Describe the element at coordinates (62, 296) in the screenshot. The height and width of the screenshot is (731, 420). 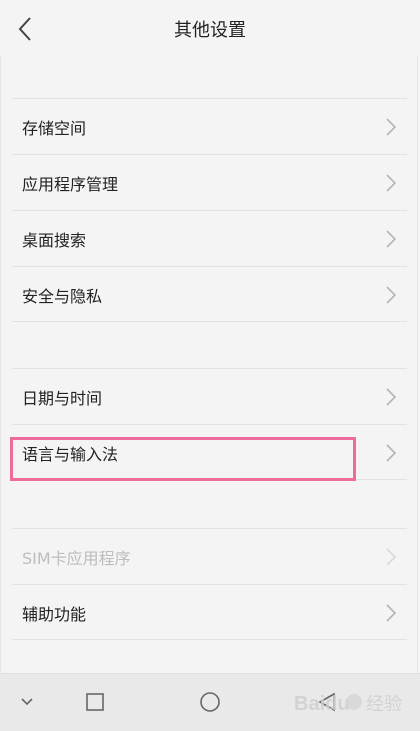
I see `row-label: 安全与隐私` at that location.